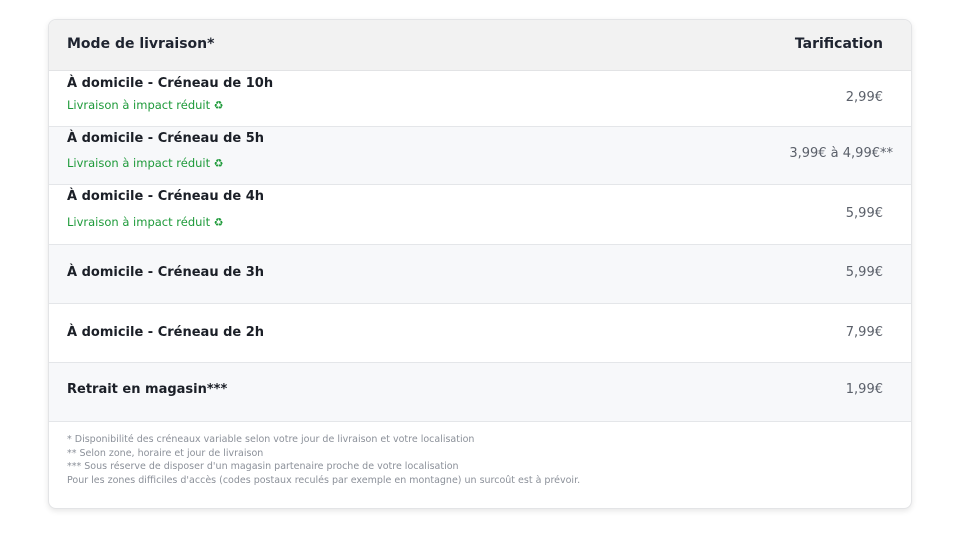 This screenshot has height=540, width=960. What do you see at coordinates (147, 389) in the screenshot?
I see `delivery-mode-title: Retrait en magasin***` at bounding box center [147, 389].